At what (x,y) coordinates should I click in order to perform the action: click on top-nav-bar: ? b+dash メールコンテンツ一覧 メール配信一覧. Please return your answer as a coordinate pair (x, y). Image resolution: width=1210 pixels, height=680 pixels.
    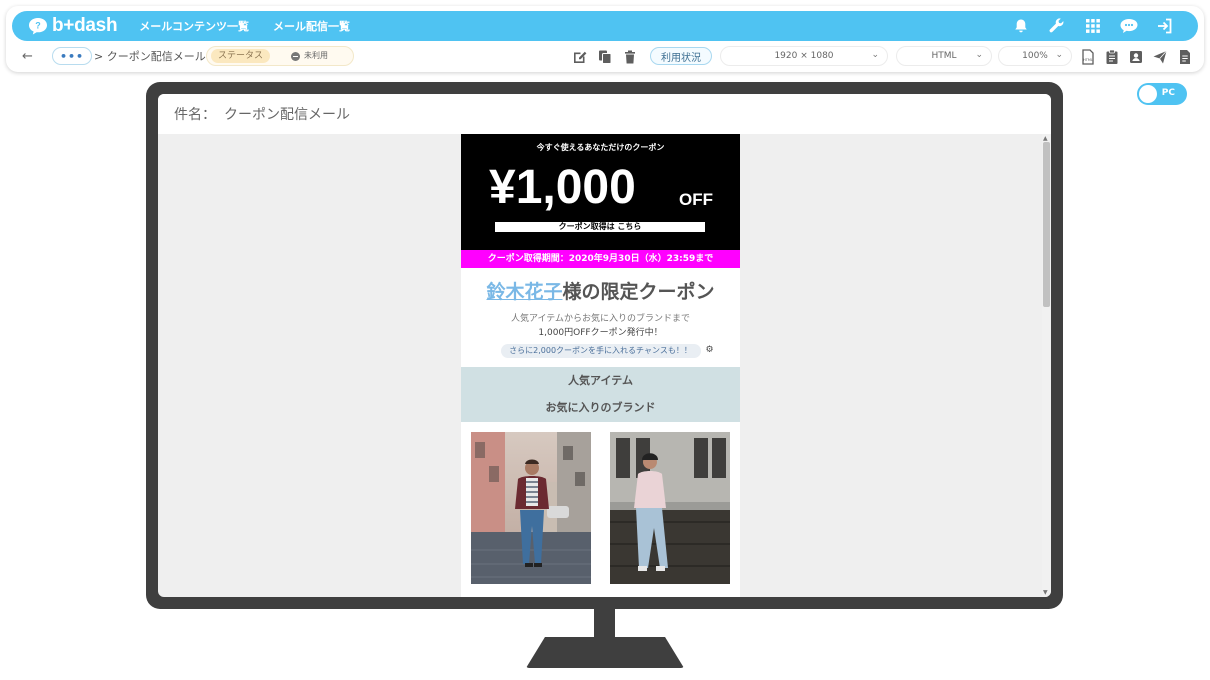
    Looking at the image, I should click on (605, 26).